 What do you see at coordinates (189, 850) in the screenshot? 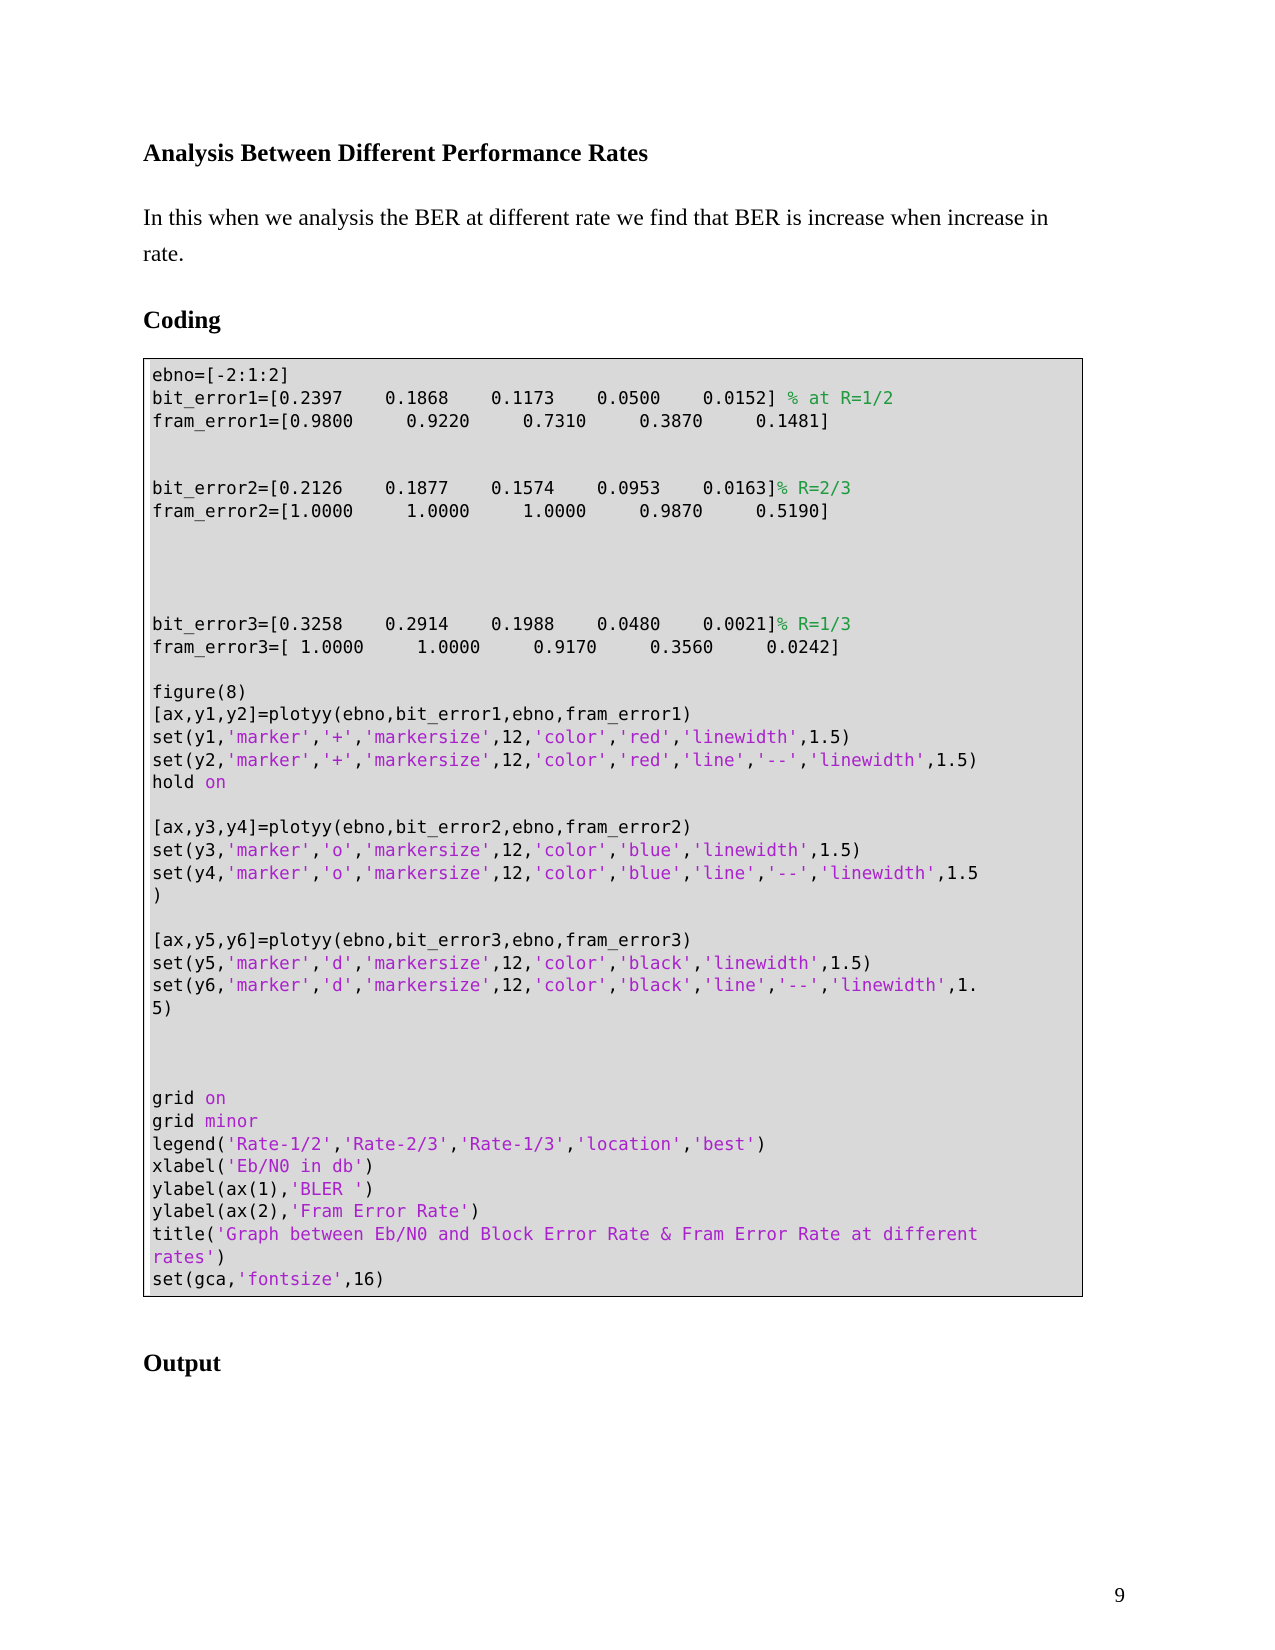
I see `code-token: set(y3,` at bounding box center [189, 850].